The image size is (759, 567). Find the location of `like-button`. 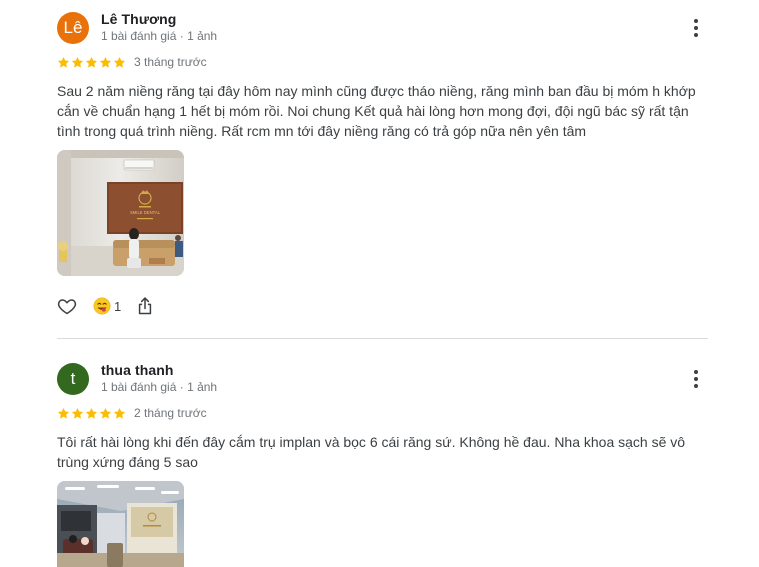

like-button is located at coordinates (67, 306).